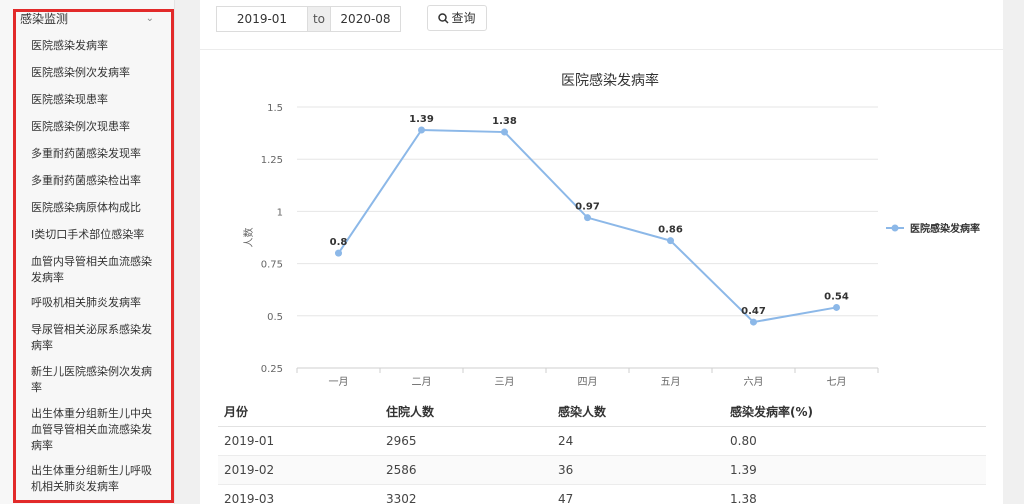 This screenshot has width=1024, height=504. I want to click on query-button: 查询, so click(457, 18).